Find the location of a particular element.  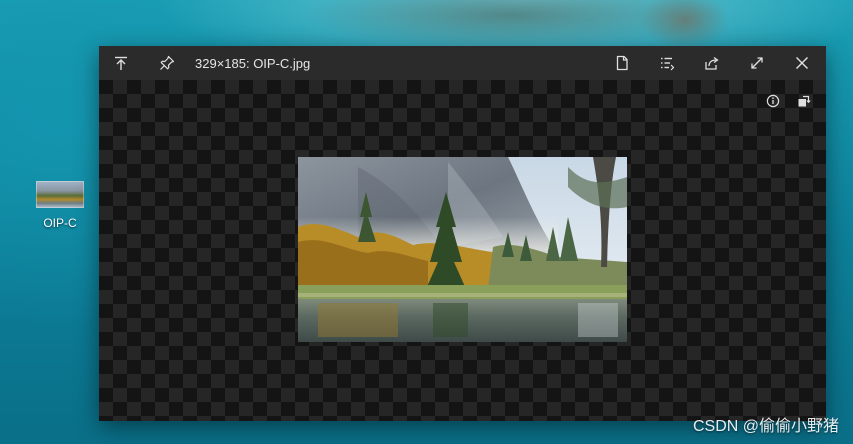

close-icon is located at coordinates (802, 63).